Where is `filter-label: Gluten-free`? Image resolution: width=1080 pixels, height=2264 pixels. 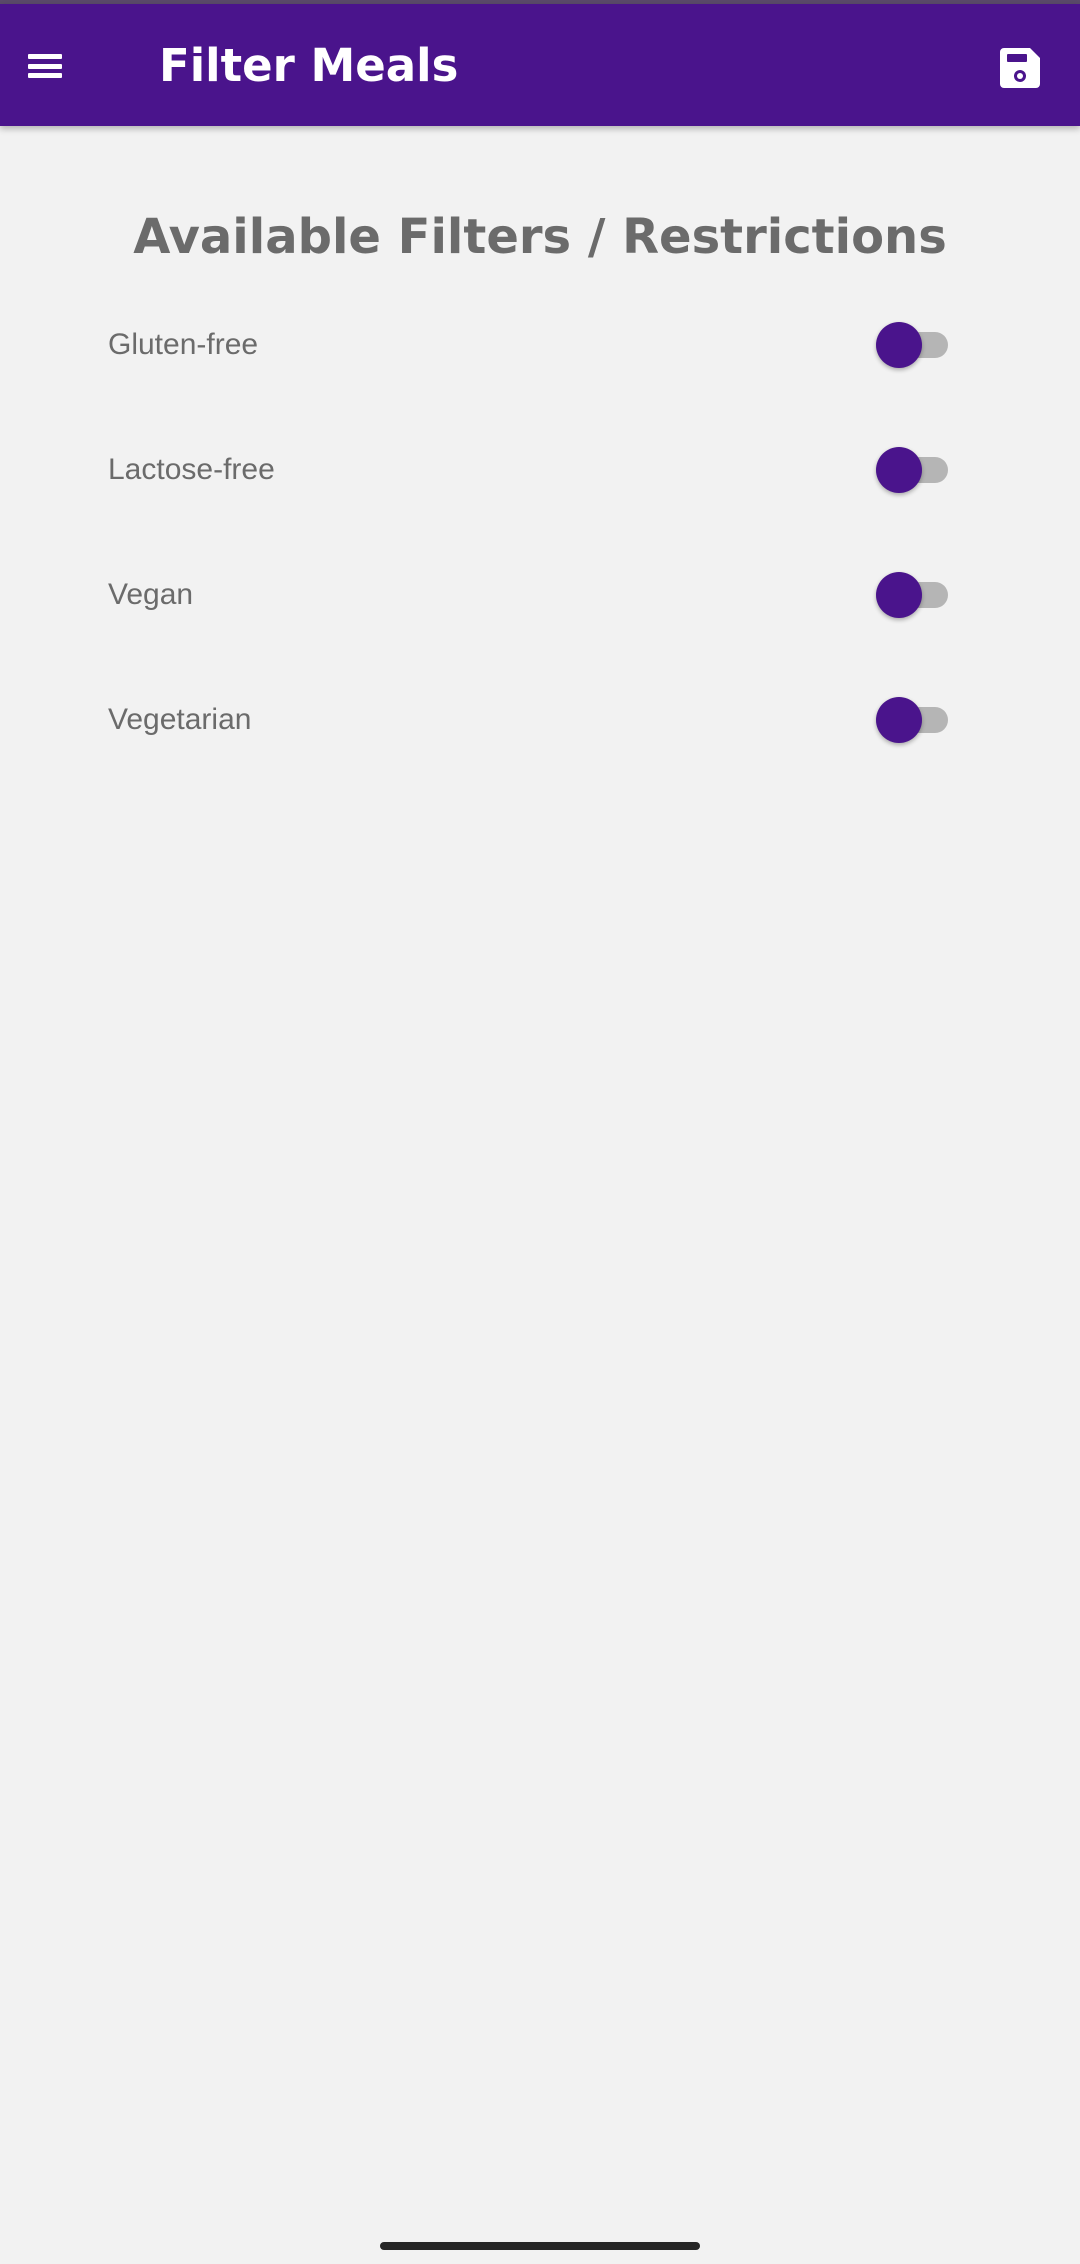 filter-label: Gluten-free is located at coordinates (183, 344).